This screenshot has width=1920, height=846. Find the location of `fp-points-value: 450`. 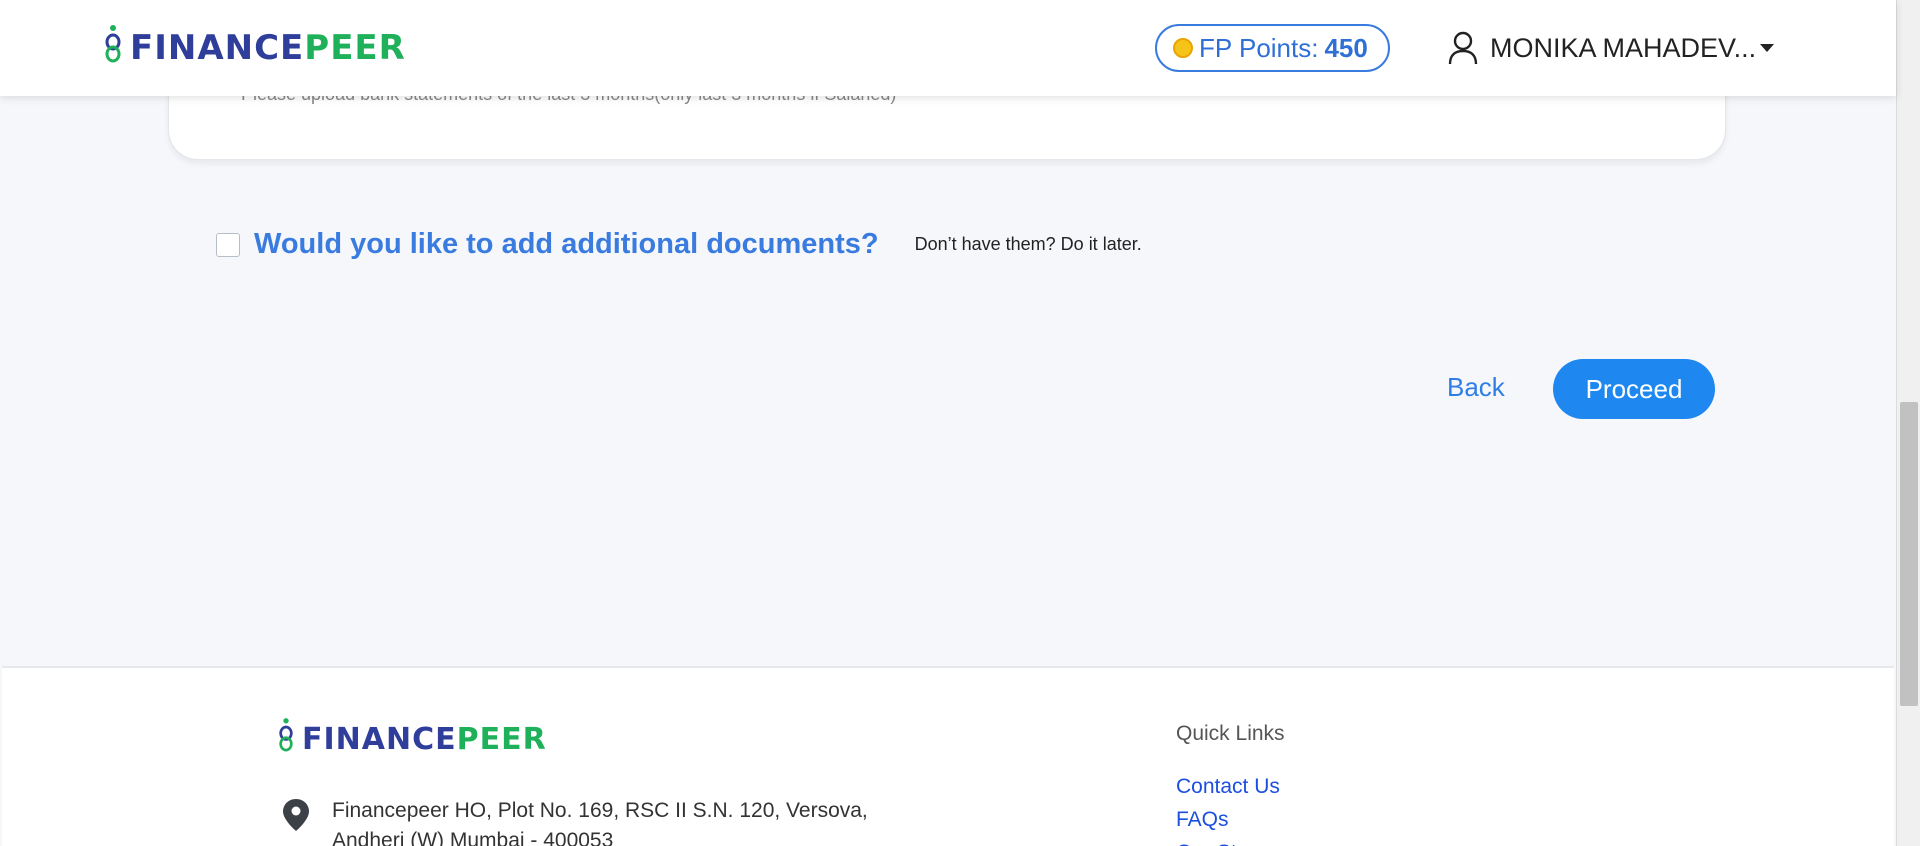

fp-points-value: 450 is located at coordinates (1346, 47).